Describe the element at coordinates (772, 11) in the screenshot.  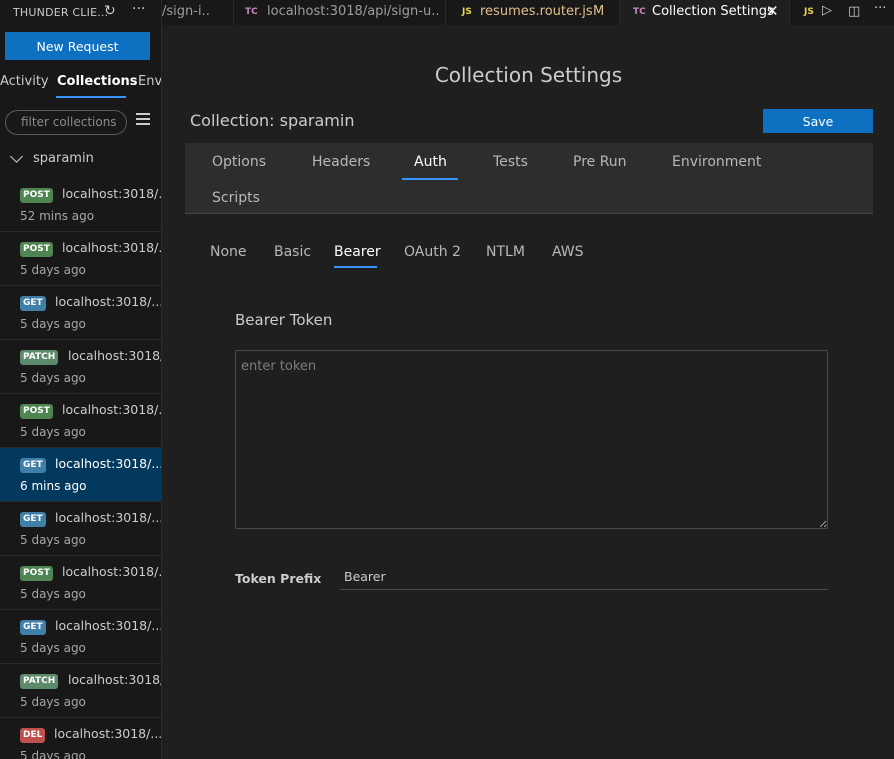
I see `close-icon: ✕` at that location.